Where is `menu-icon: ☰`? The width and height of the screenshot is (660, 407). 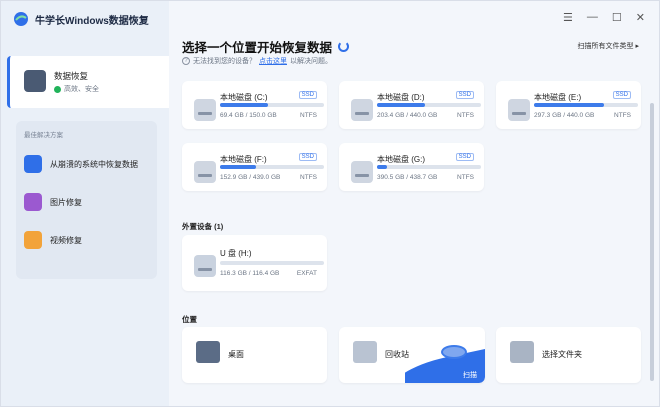
menu-icon: ☰ is located at coordinates (568, 17).